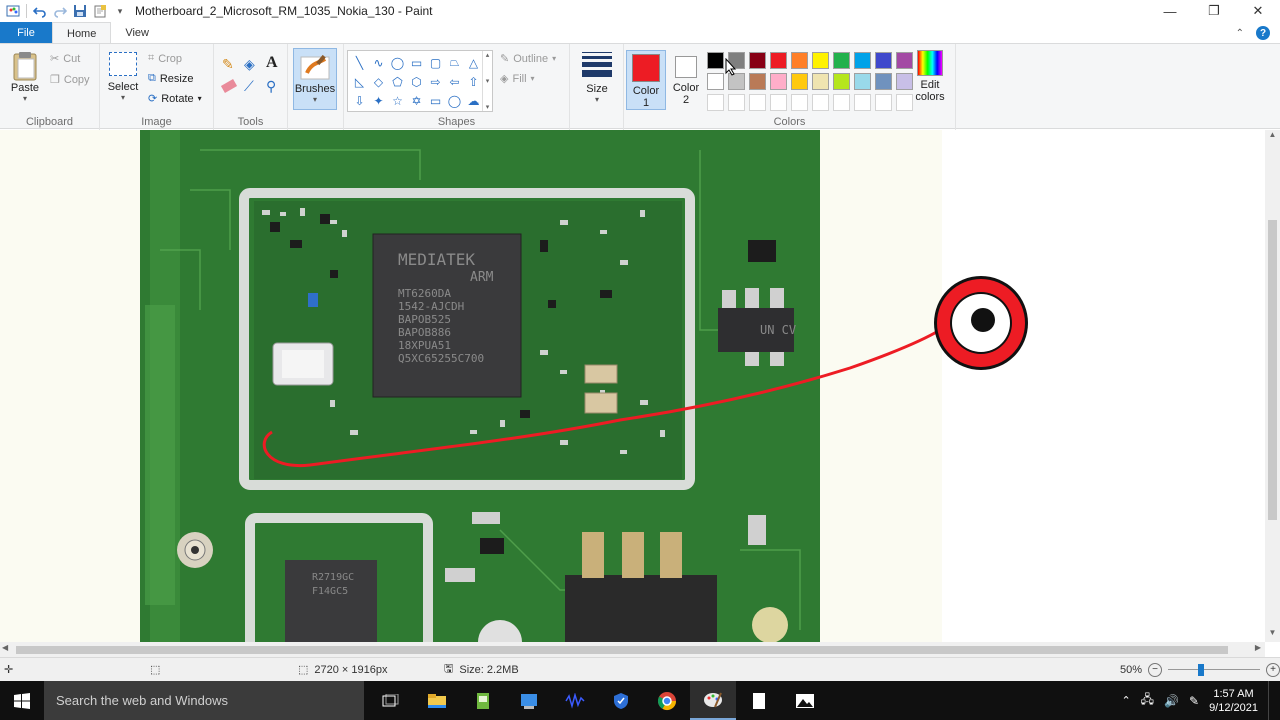  What do you see at coordinates (1272, 635) in the screenshot?
I see `scroll-down-icon: ▼` at bounding box center [1272, 635].